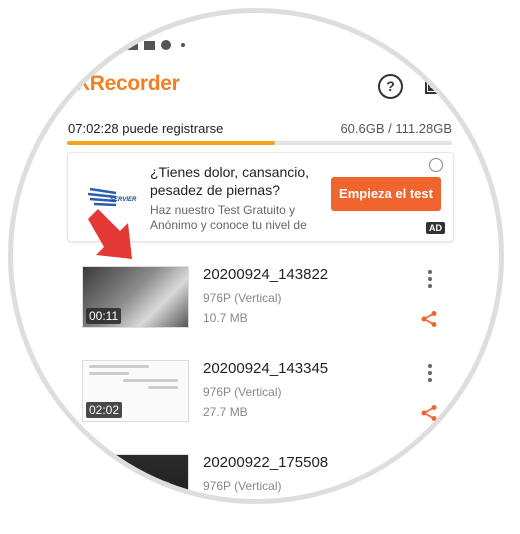 This screenshot has height=534, width=520. Describe the element at coordinates (149, 45) in the screenshot. I see `camera-icon` at that location.